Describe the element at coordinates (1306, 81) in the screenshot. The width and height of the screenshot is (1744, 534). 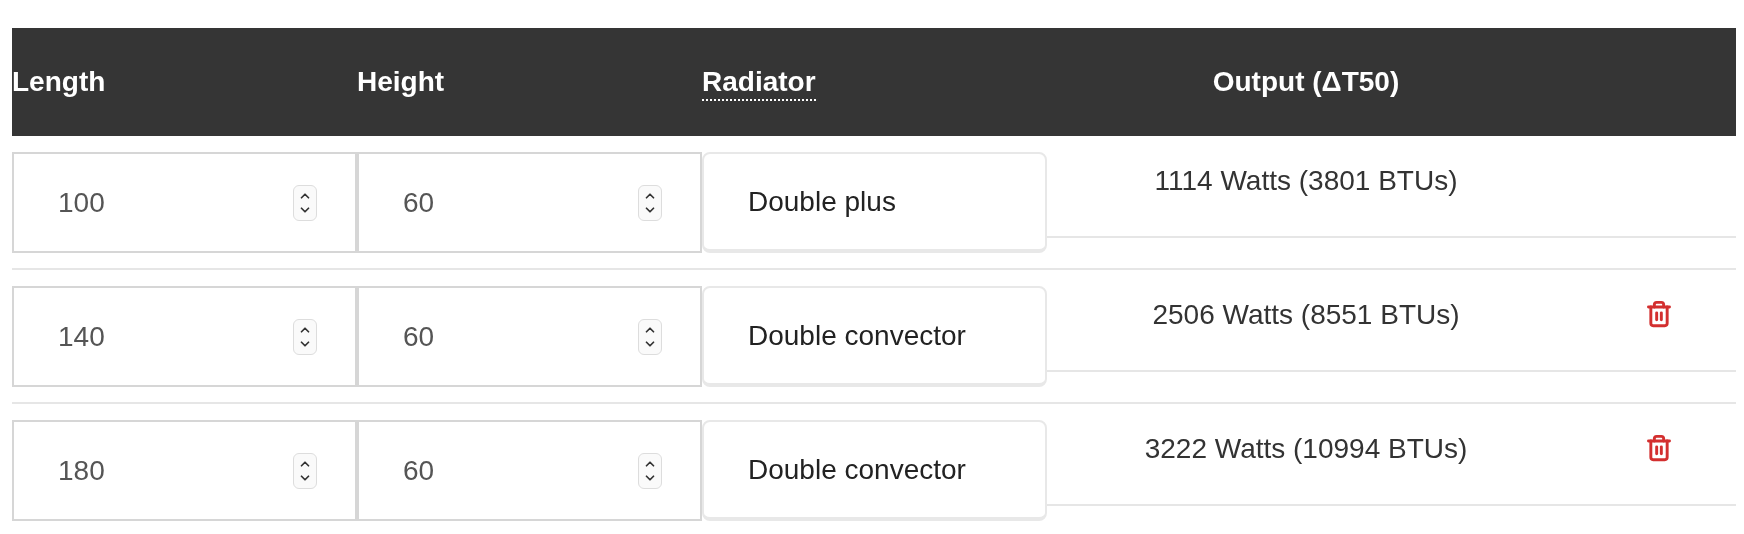
I see `column-header: Output (ΔT50)` at that location.